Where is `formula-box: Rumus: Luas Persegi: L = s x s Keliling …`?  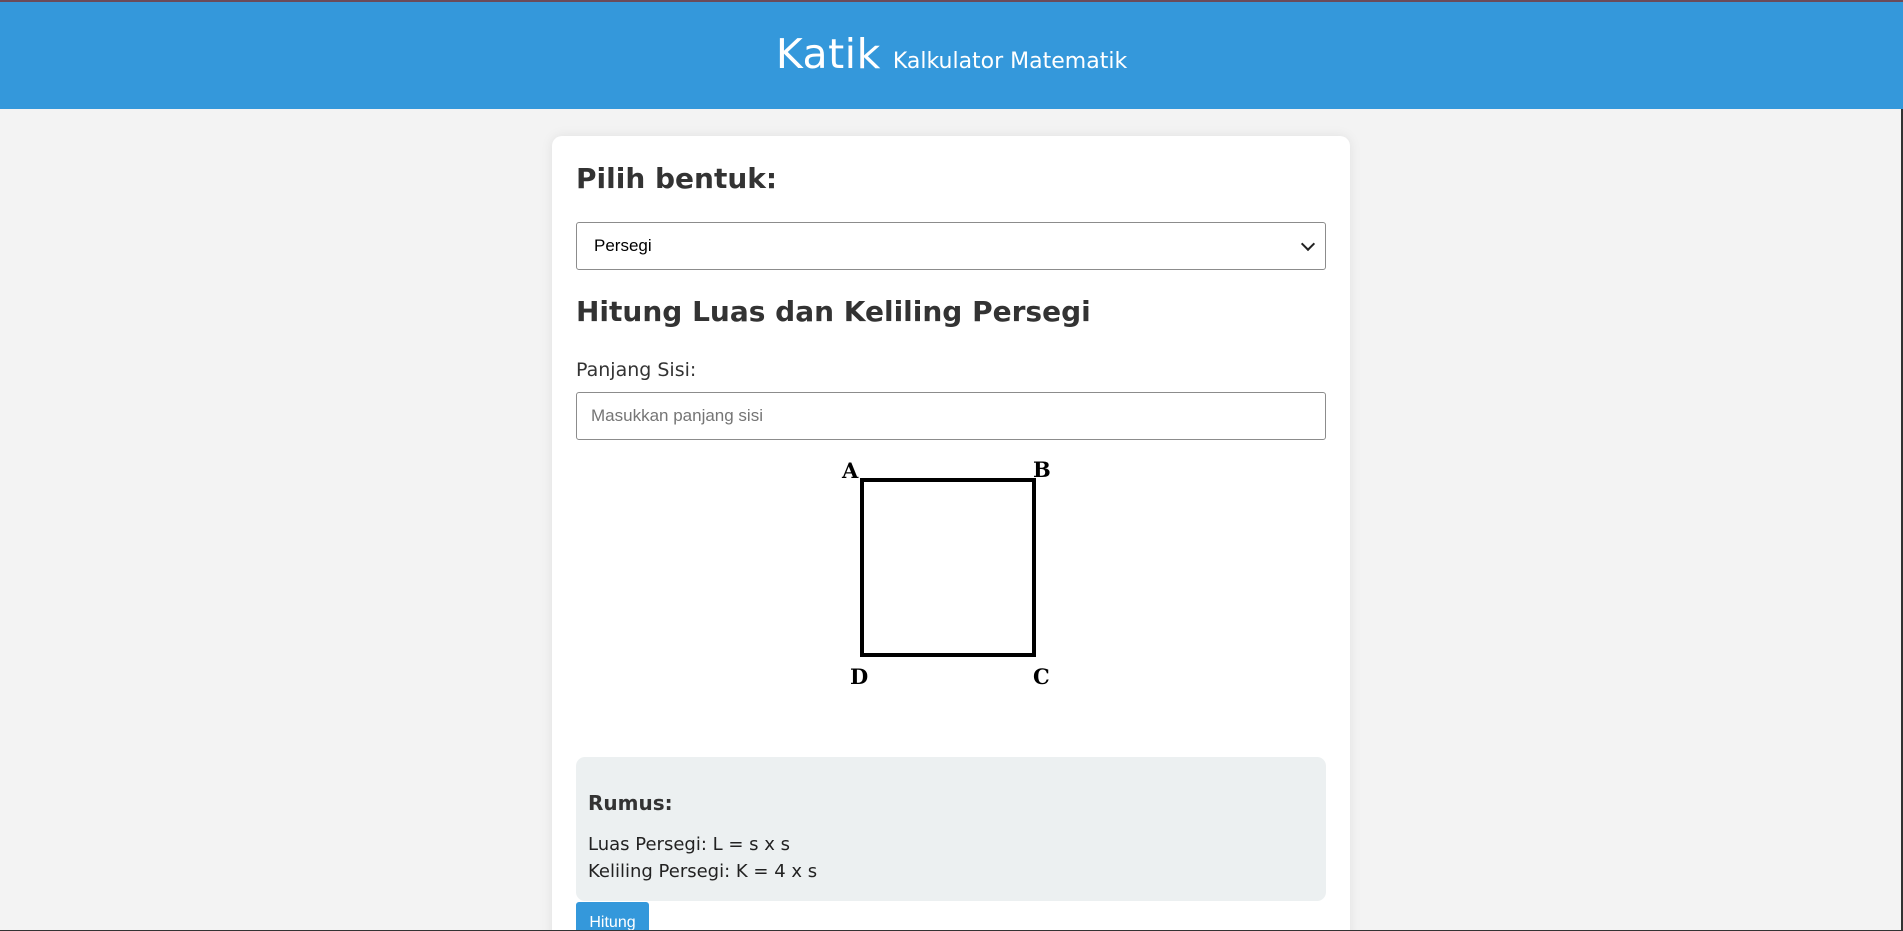 formula-box: Rumus: Luas Persegi: L = s x s Keliling … is located at coordinates (951, 829).